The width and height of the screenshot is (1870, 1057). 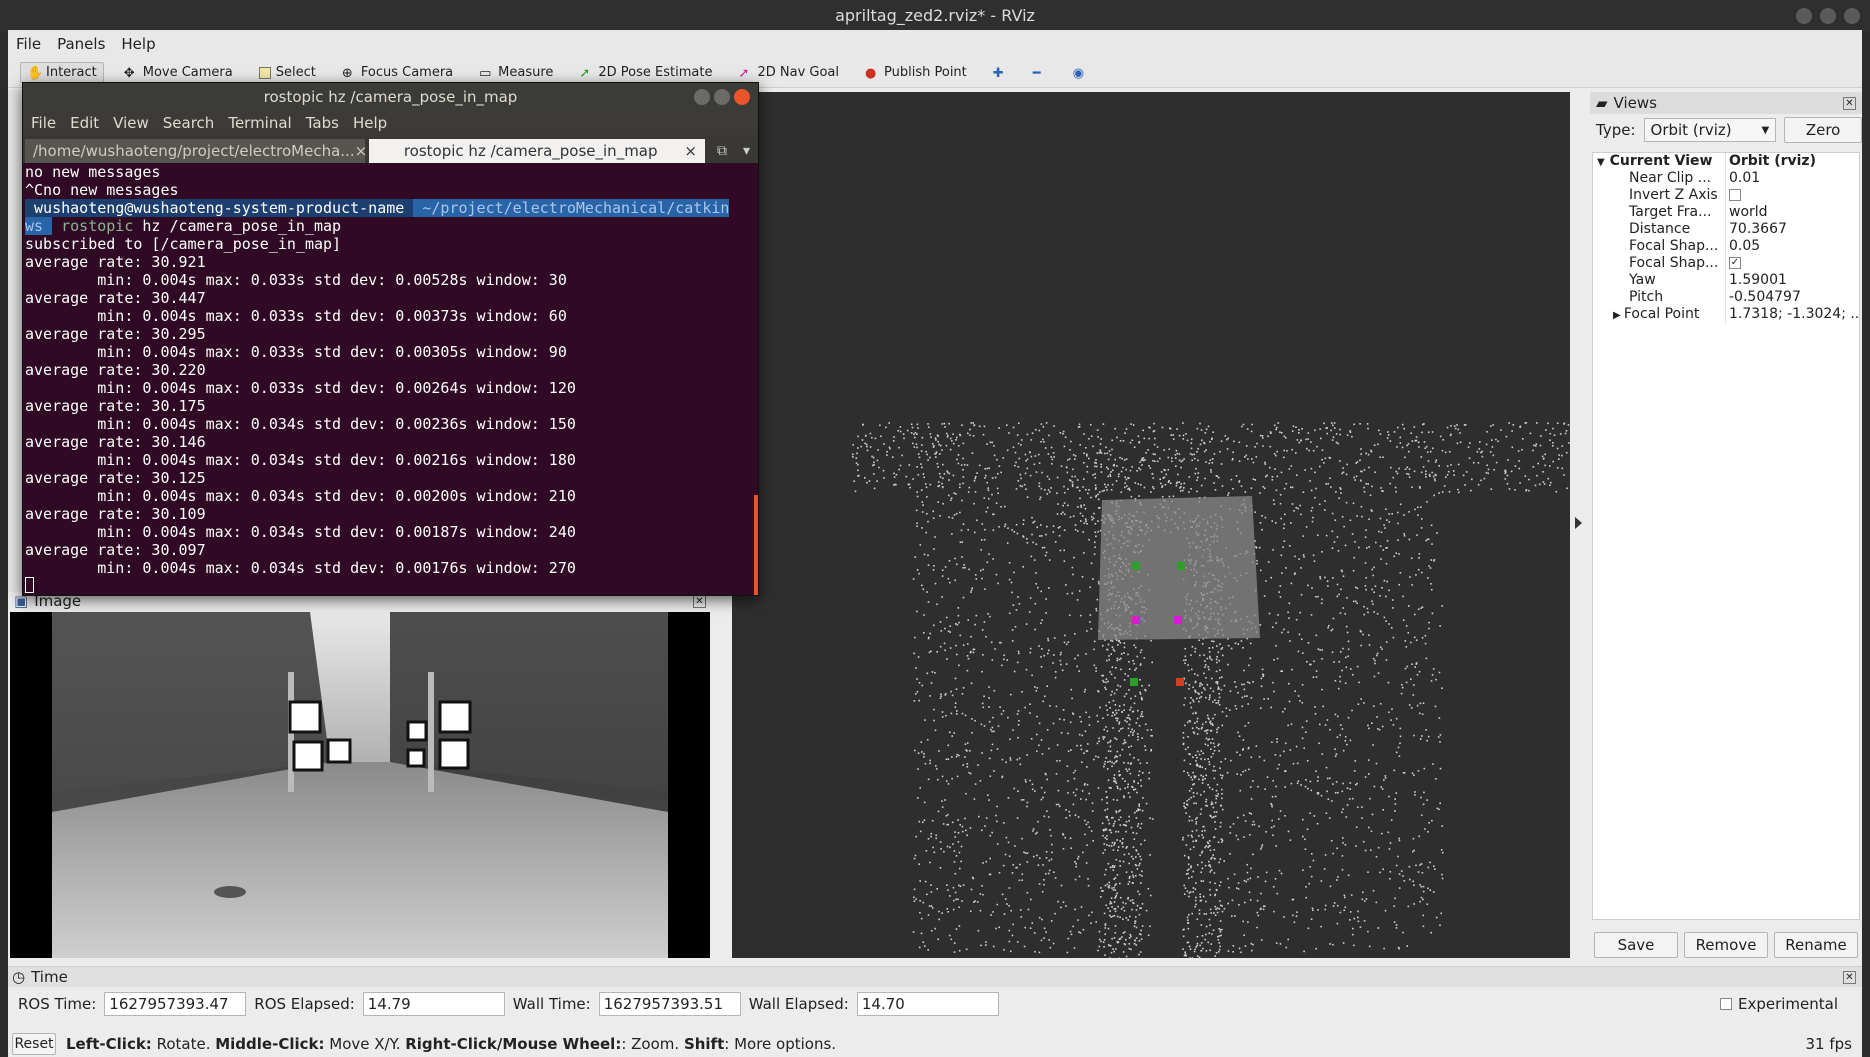 I want to click on new-tab-icon: ⧉, so click(x=722, y=151).